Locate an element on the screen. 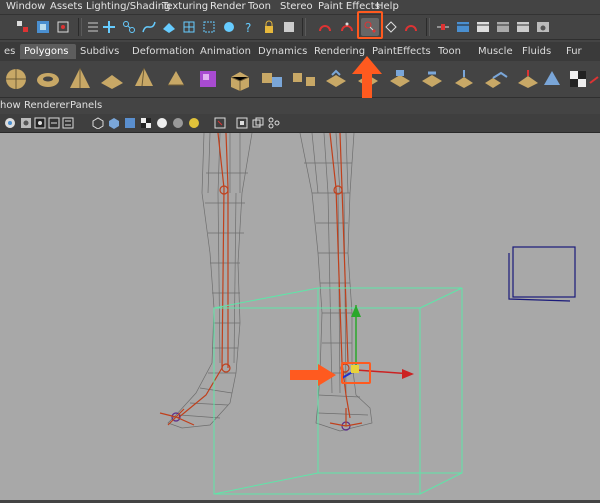 This screenshot has width=600, height=503. render-settings-icon is located at coordinates (523, 27).